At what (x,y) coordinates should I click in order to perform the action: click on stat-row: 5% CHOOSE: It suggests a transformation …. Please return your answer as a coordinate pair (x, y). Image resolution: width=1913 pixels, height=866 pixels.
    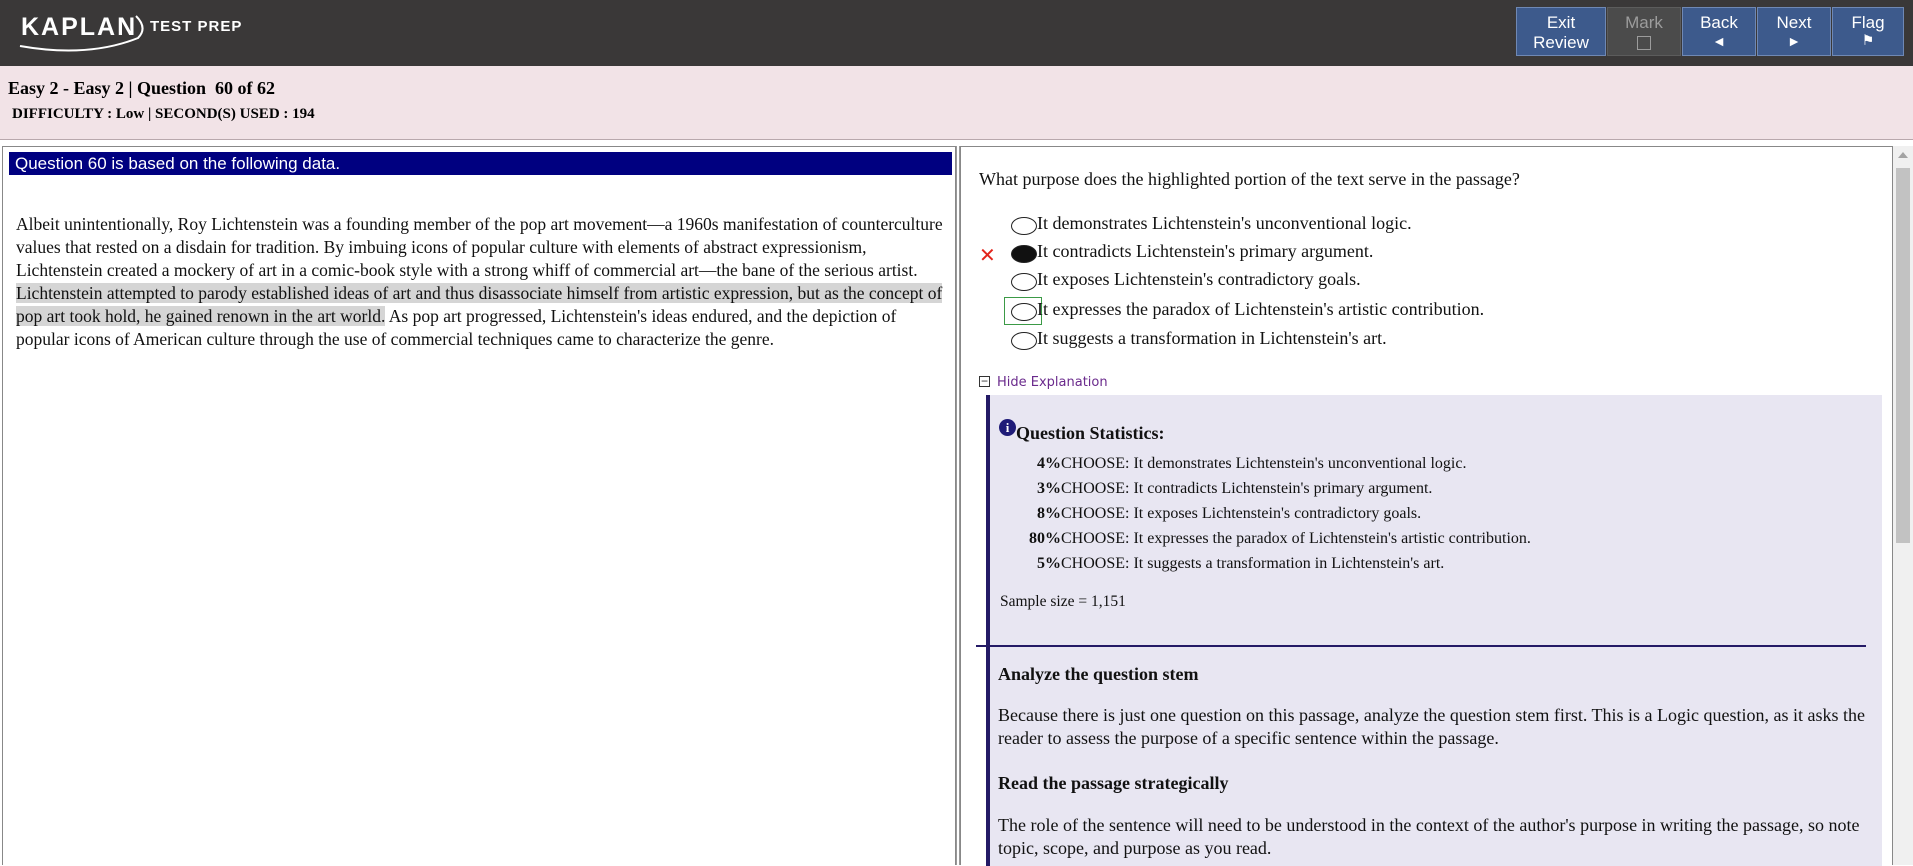
    Looking at the image, I should click on (1440, 565).